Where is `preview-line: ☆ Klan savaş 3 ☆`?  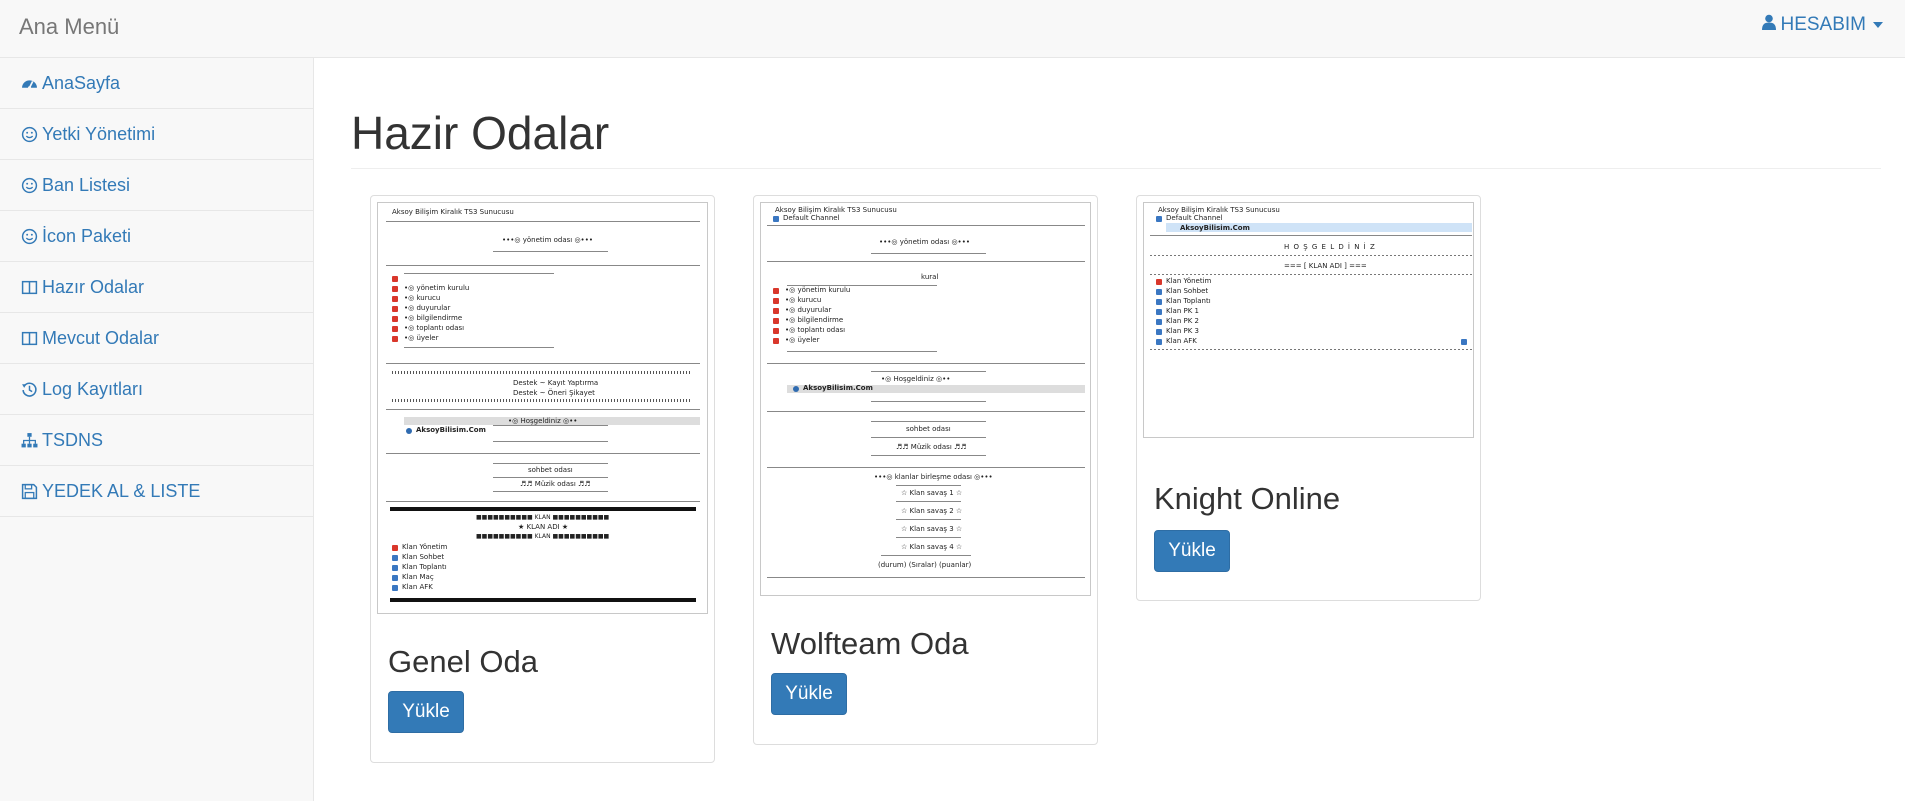
preview-line: ☆ Klan savaş 3 ☆ is located at coordinates (932, 529).